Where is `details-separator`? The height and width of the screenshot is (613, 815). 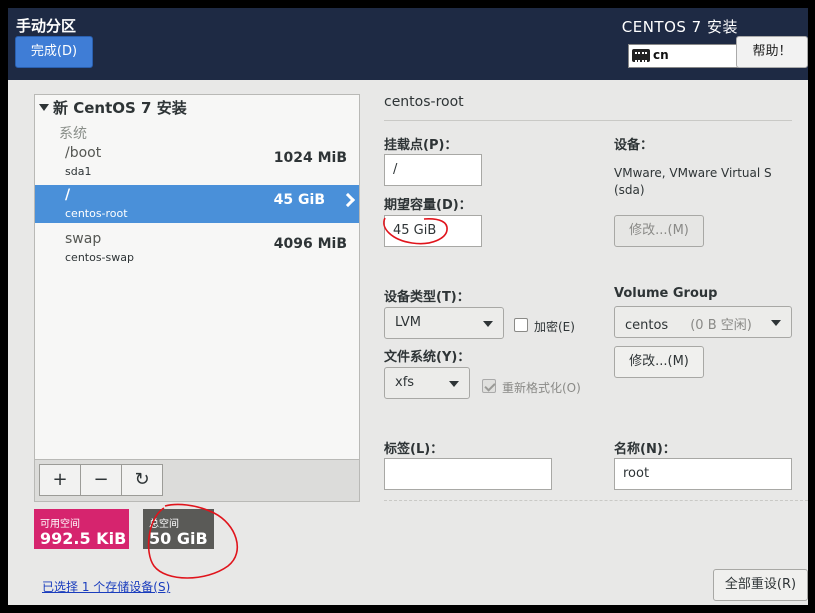
details-separator is located at coordinates (588, 120).